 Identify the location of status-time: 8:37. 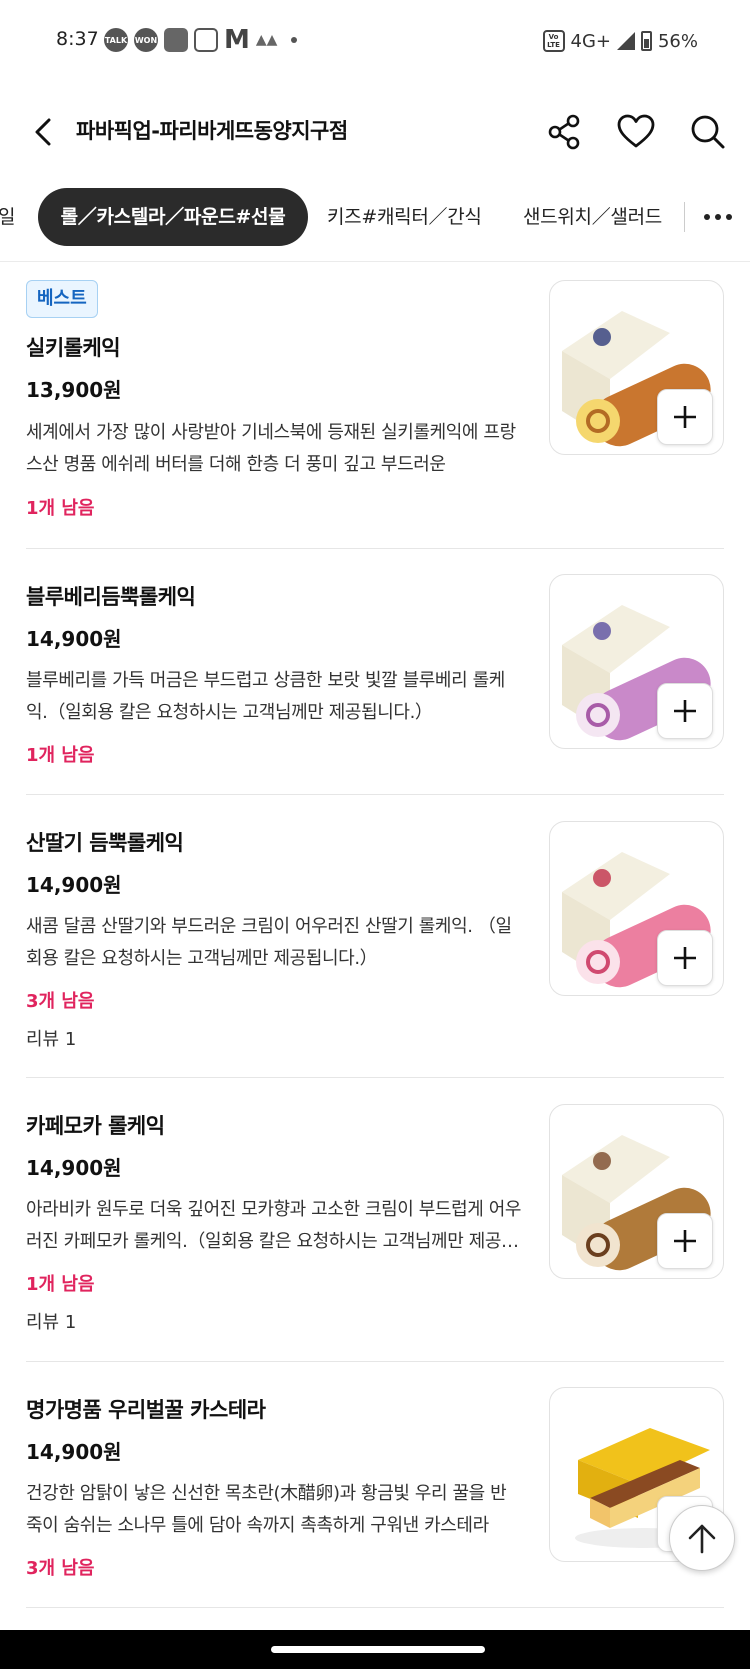
(77, 39).